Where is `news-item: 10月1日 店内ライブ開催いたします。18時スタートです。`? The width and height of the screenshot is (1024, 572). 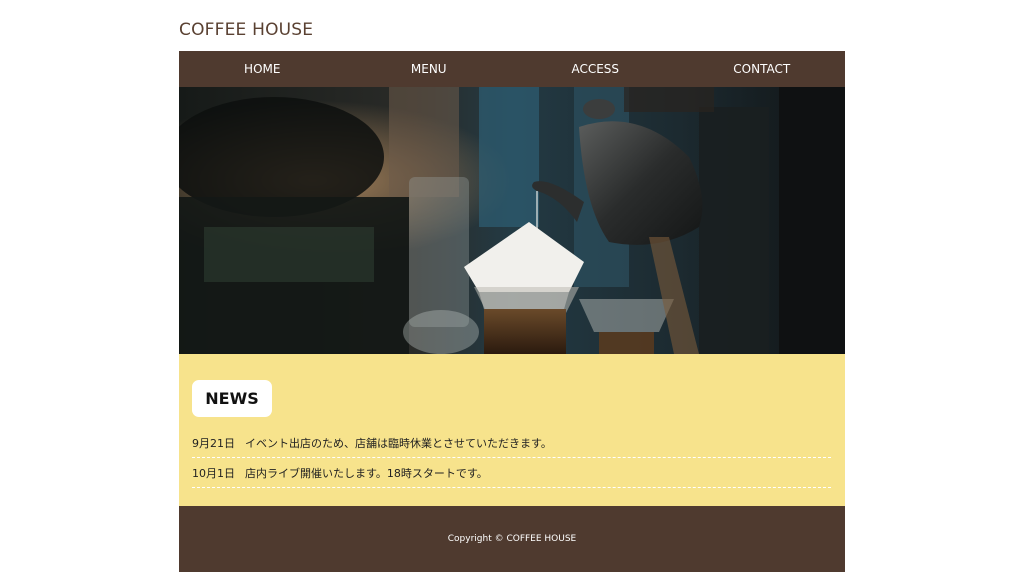
news-item: 10月1日 店内ライブ開催いたします。18時スタートです。 is located at coordinates (511, 473).